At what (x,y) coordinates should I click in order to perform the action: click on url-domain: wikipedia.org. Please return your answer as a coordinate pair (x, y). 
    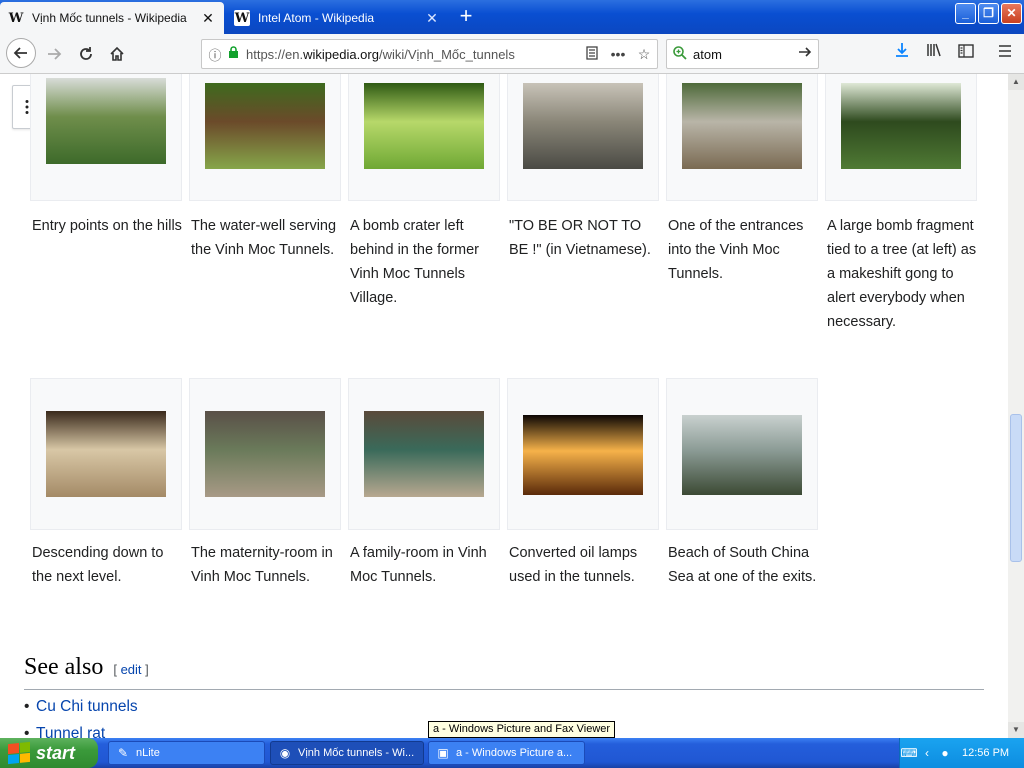
    Looking at the image, I should click on (341, 54).